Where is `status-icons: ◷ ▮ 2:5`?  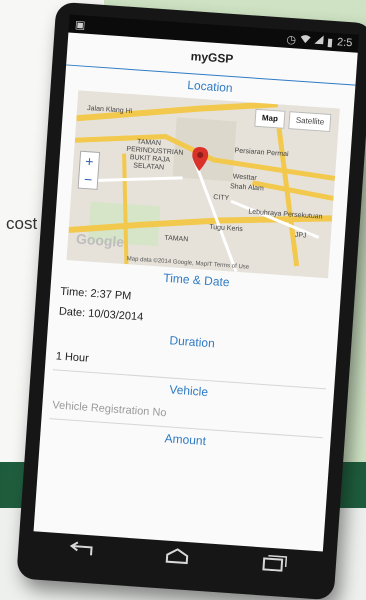 status-icons: ◷ ▮ 2:5 is located at coordinates (319, 41).